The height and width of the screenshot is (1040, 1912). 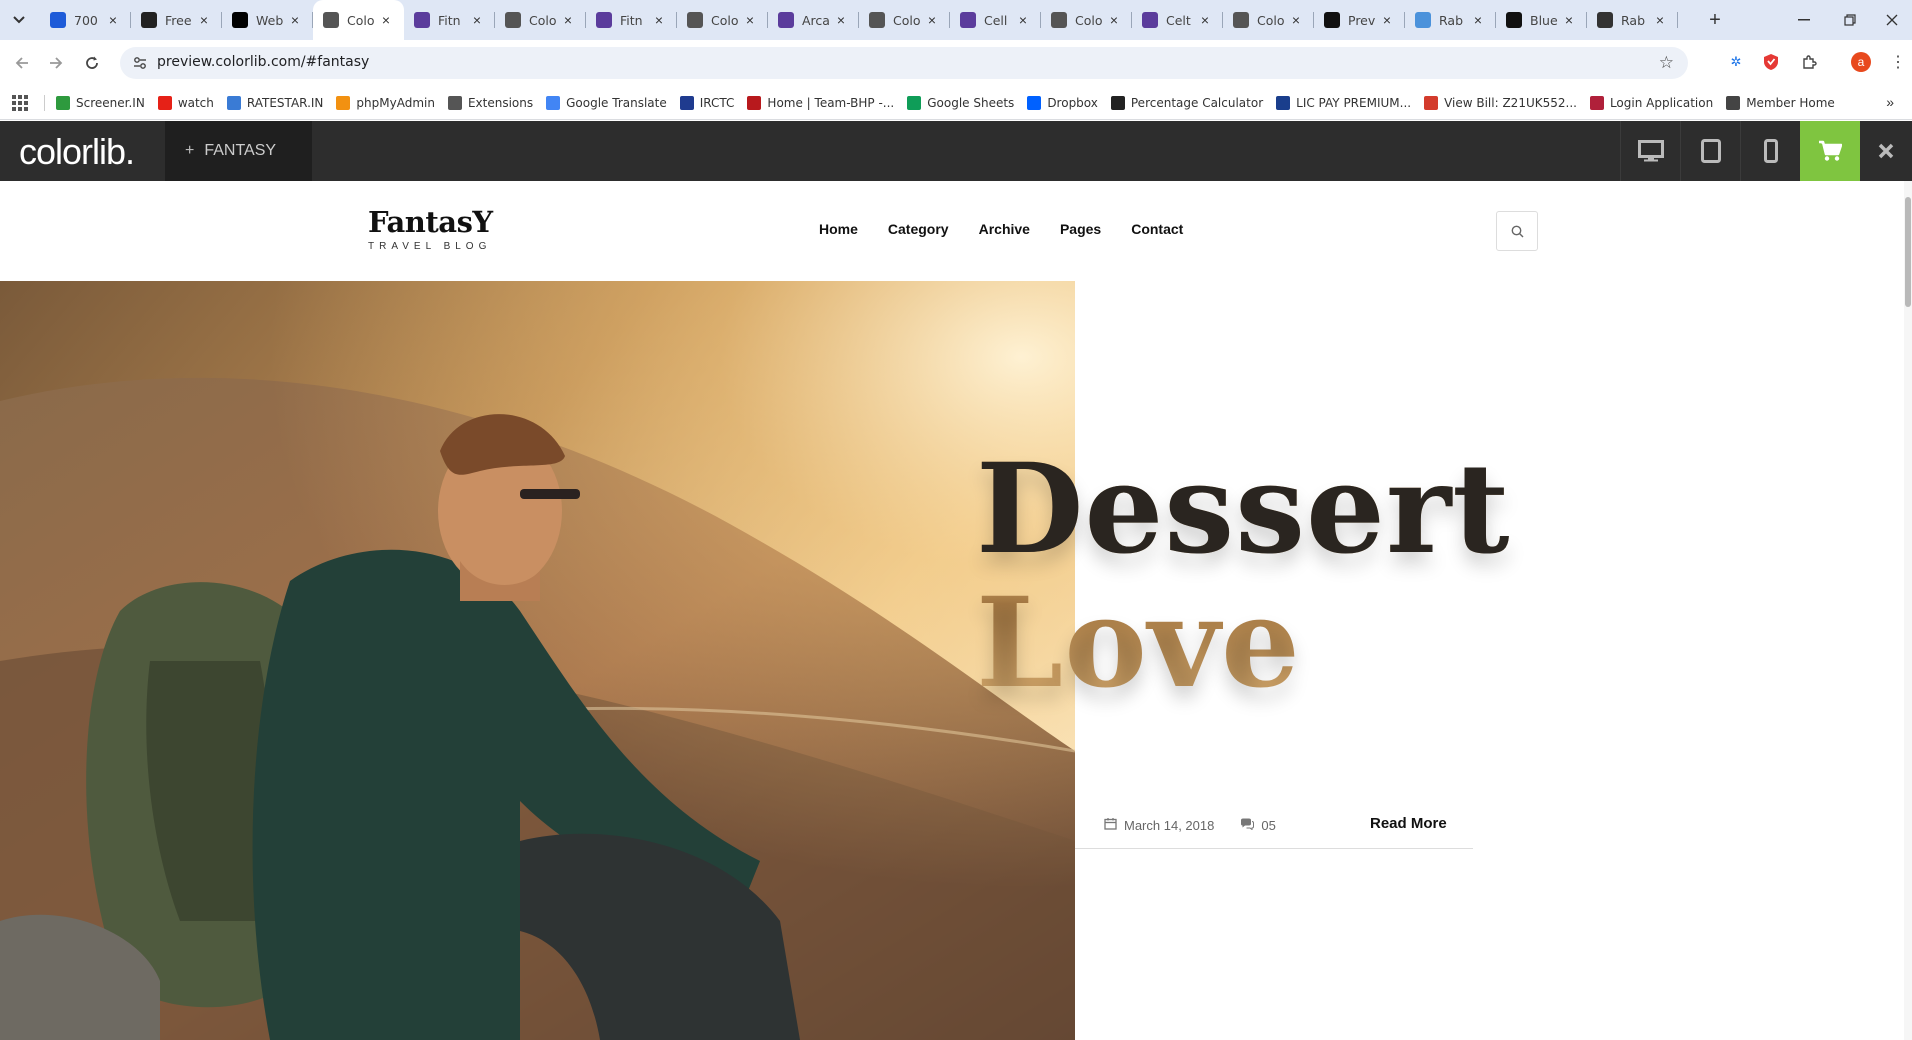 I want to click on apps-grid-icon, so click(x=20, y=103).